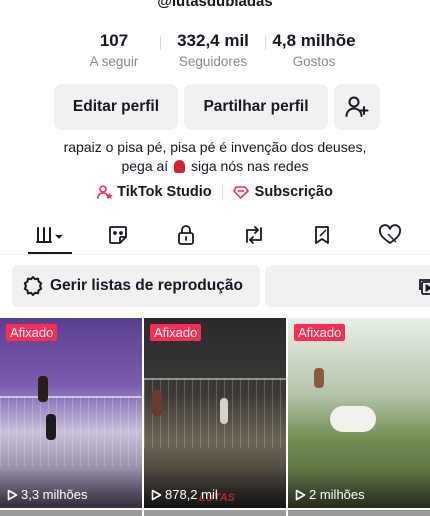  I want to click on subscription-link: Subscrição, so click(282, 192).